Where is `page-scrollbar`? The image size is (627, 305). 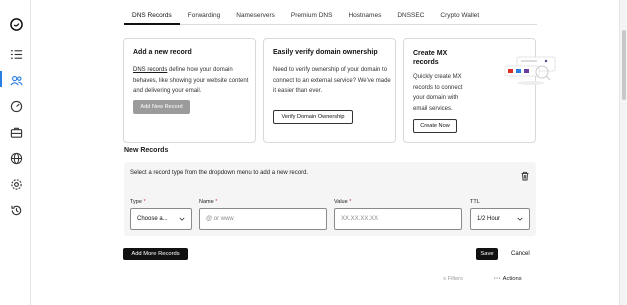
page-scrollbar is located at coordinates (623, 152).